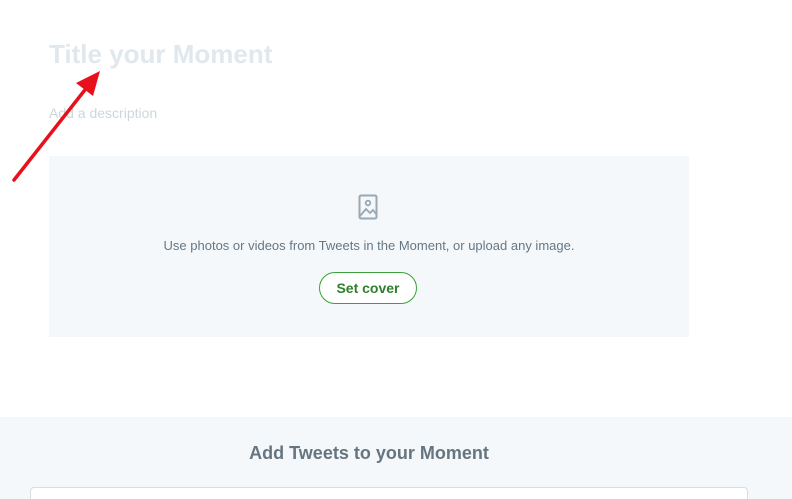  What do you see at coordinates (368, 207) in the screenshot?
I see `photo-icon` at bounding box center [368, 207].